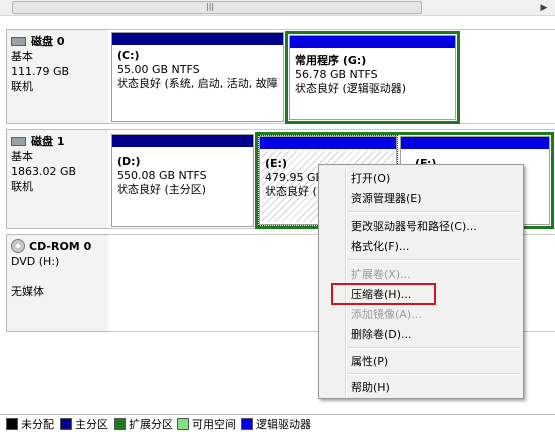 This screenshot has width=555, height=432. What do you see at coordinates (183, 424) in the screenshot?
I see `legend-swatch-free` at bounding box center [183, 424].